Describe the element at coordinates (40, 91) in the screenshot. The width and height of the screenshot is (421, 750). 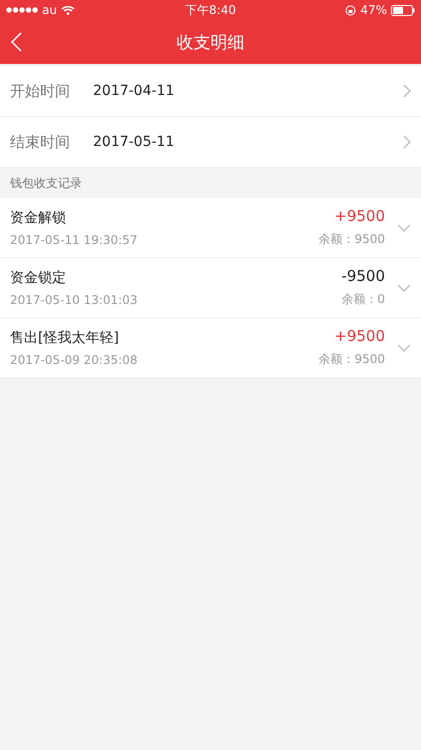
I see `filter-label: 开始时间` at that location.